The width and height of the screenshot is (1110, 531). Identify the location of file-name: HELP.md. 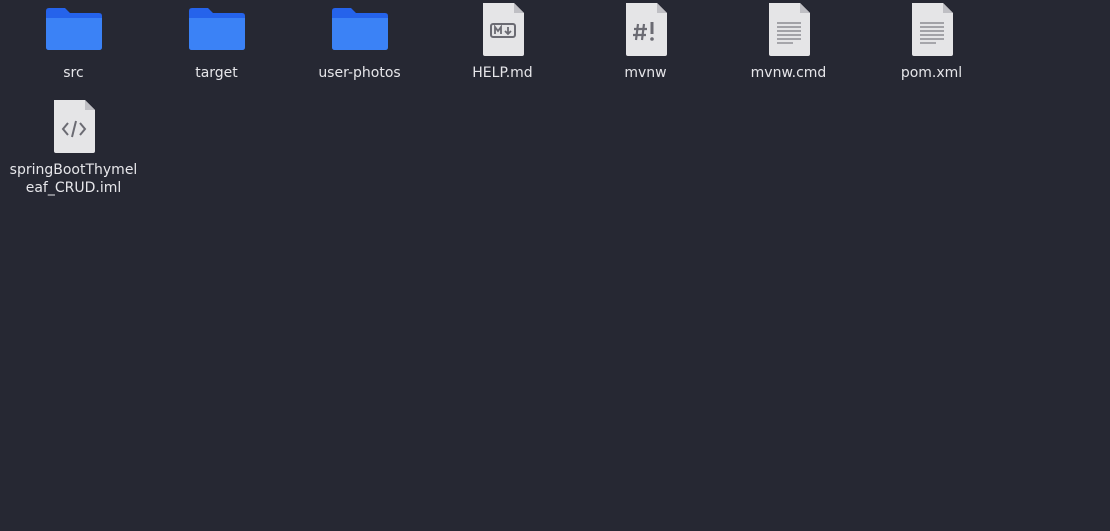
(502, 73).